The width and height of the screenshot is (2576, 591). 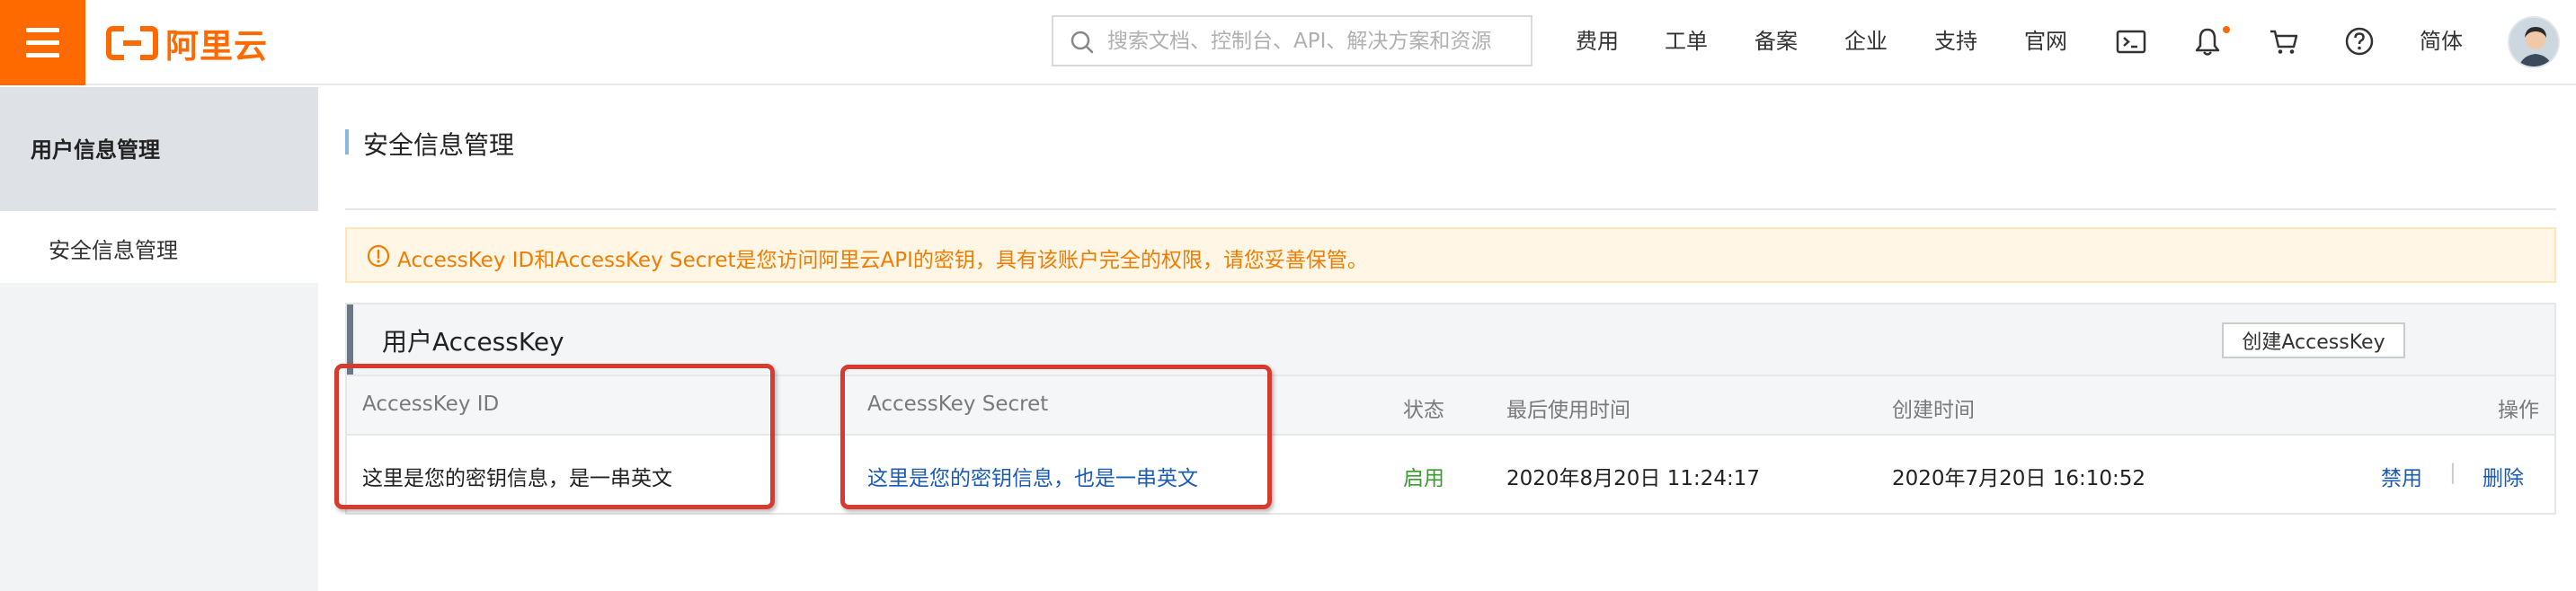 I want to click on terminal-icon, so click(x=2131, y=41).